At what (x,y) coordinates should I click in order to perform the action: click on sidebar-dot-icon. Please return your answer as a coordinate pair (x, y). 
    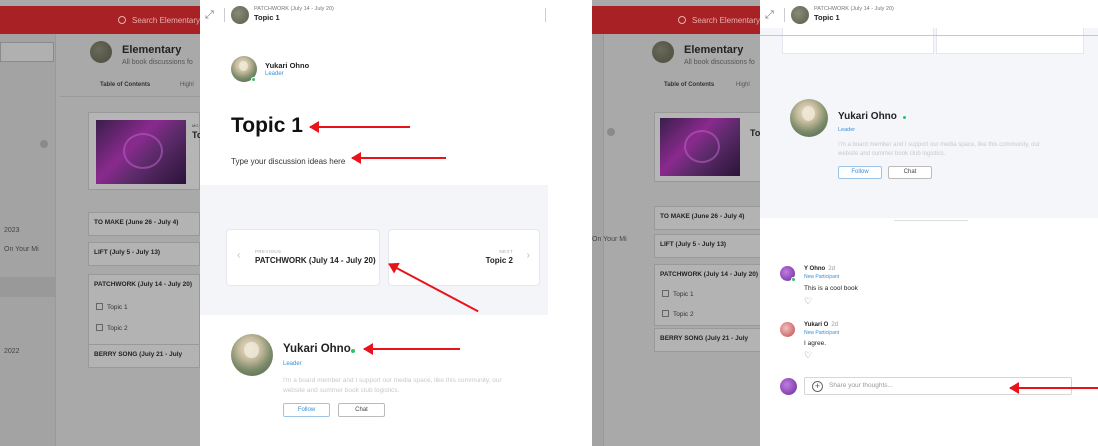
    Looking at the image, I should click on (44, 144).